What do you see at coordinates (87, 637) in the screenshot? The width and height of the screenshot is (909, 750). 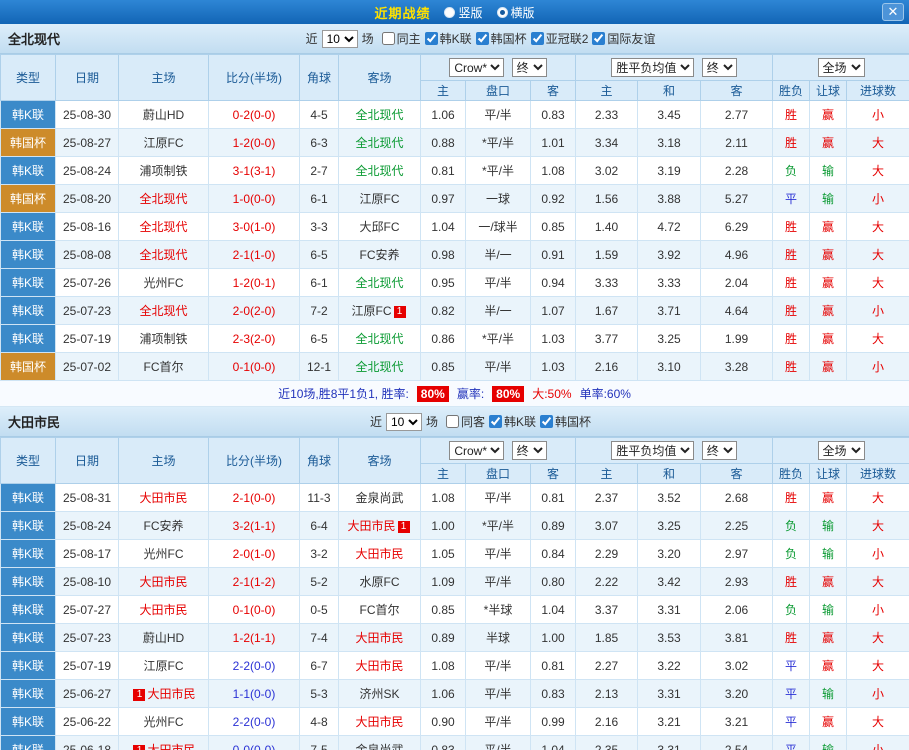 I see `match-date: 25-07-23` at bounding box center [87, 637].